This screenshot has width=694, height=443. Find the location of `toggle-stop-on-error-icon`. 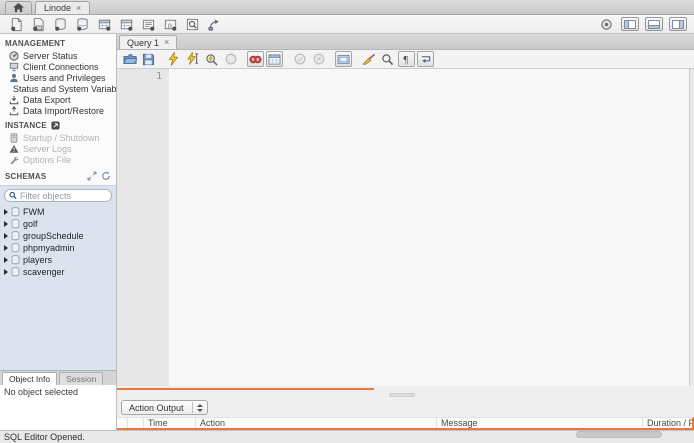

toggle-stop-on-error-icon is located at coordinates (255, 59).